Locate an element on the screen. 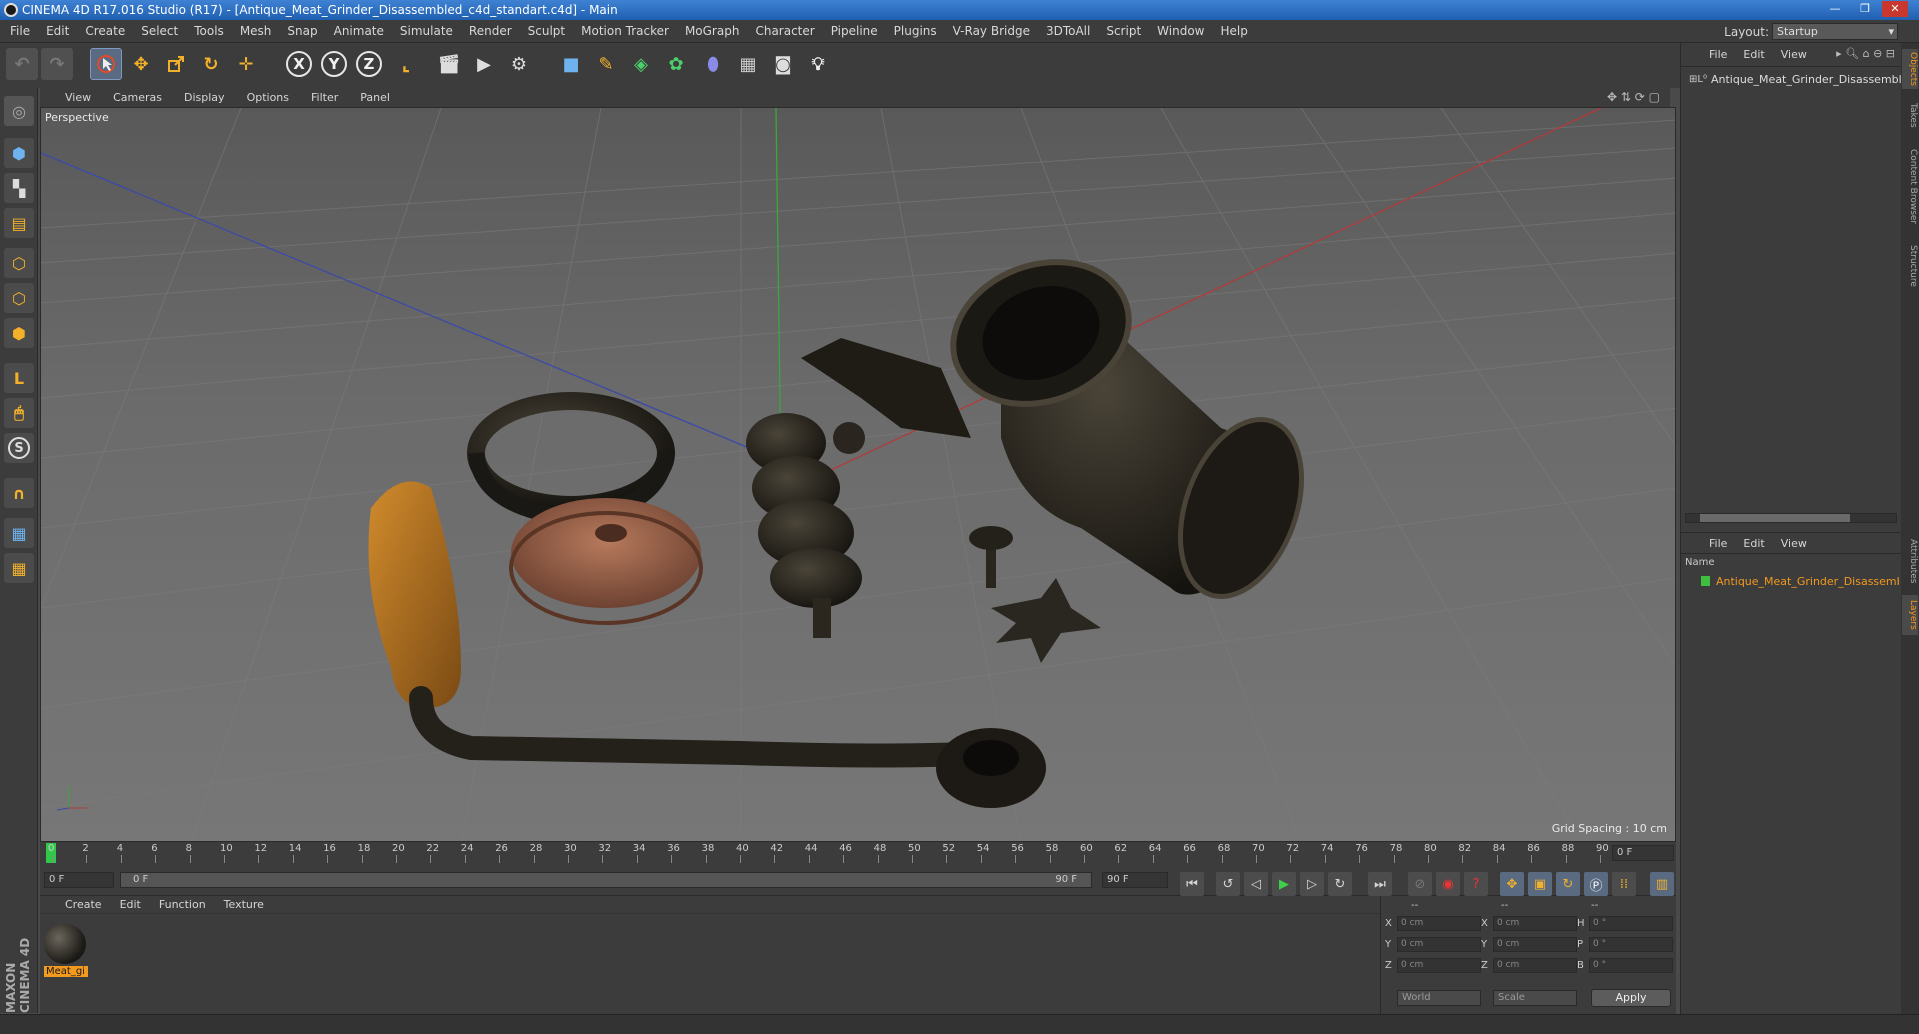  objects-toolbar-icons: ▸ 🔍︎ ⌂ ⊖ ⊟ is located at coordinates (1865, 53).